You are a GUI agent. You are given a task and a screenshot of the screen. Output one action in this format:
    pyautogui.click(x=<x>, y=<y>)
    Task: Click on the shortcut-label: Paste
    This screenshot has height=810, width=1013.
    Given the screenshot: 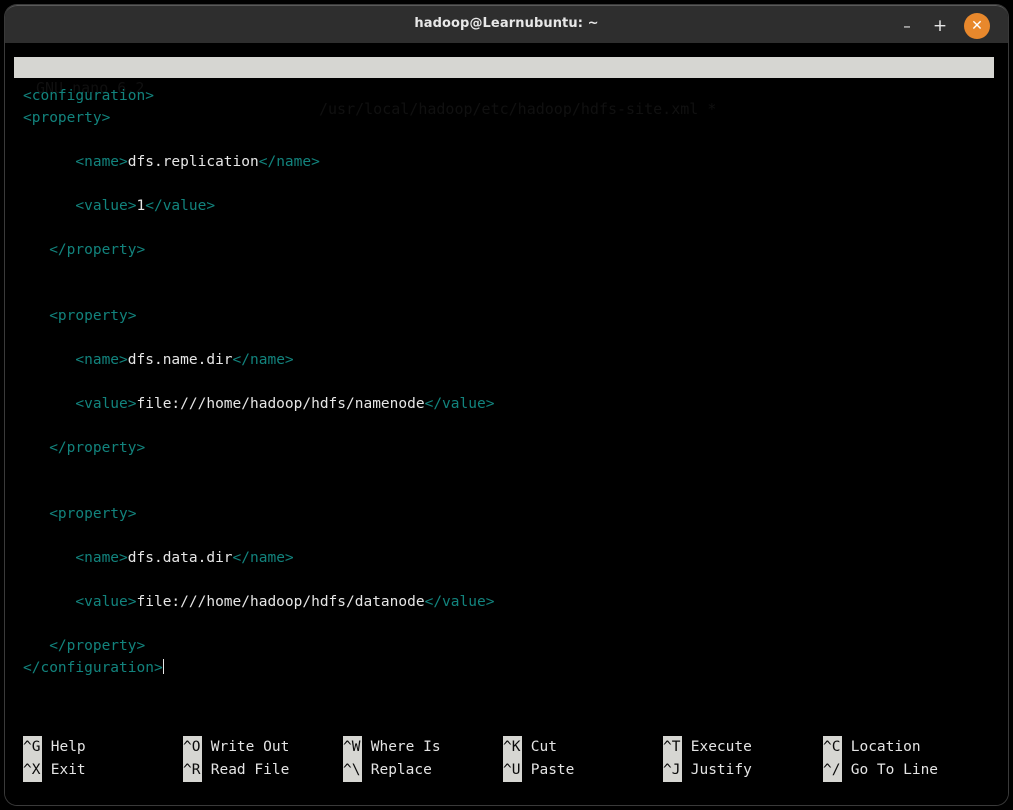 What is the action you would take?
    pyautogui.click(x=548, y=770)
    